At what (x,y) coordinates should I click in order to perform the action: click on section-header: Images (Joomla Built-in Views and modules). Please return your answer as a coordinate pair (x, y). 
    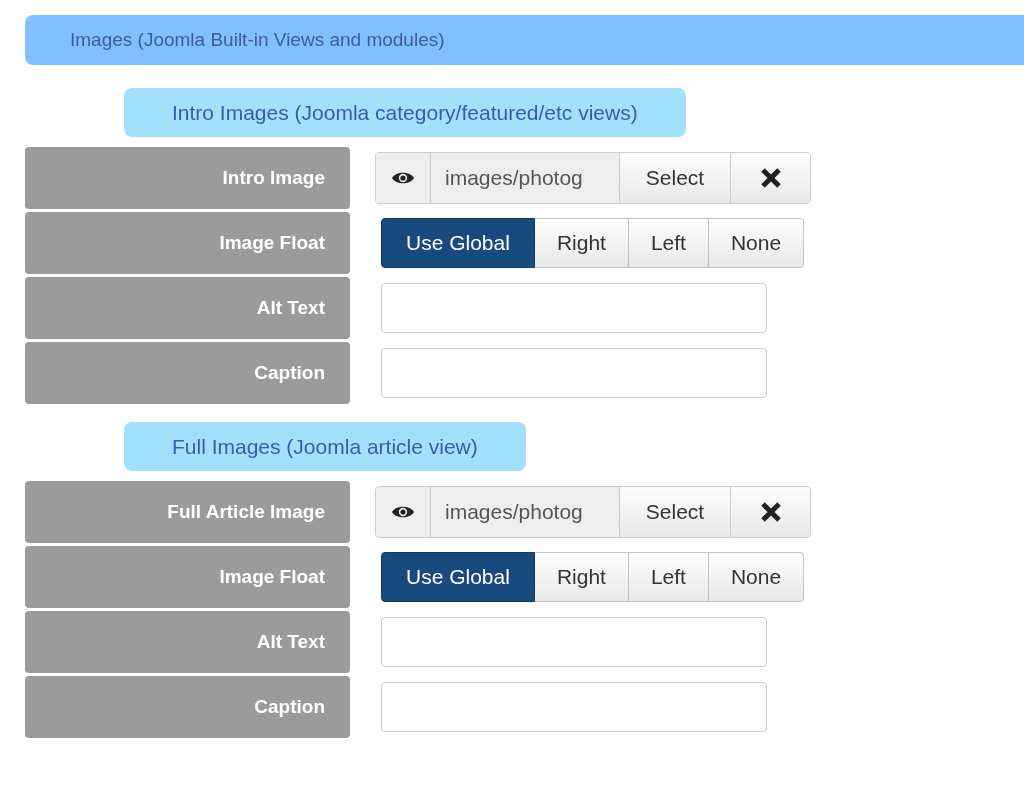
    Looking at the image, I should click on (524, 40).